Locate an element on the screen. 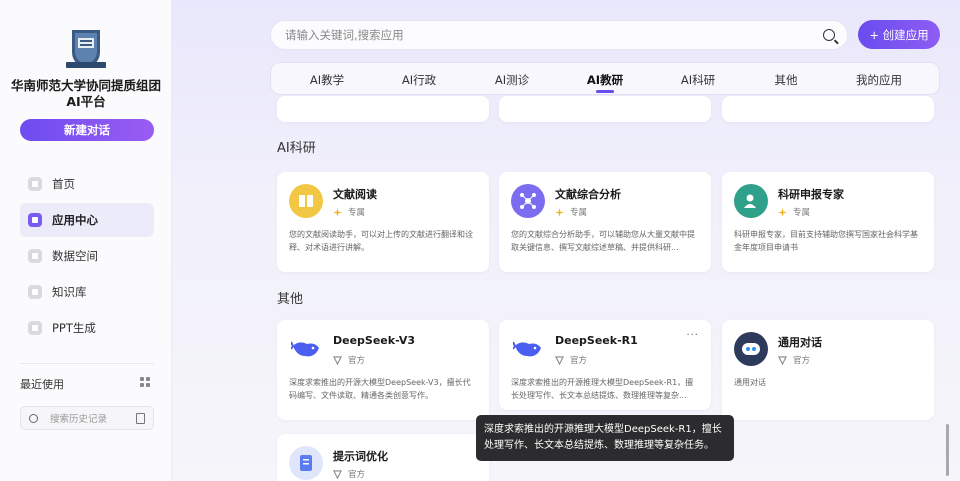 The height and width of the screenshot is (481, 960). create-app-button: + 创建应用 is located at coordinates (899, 34).